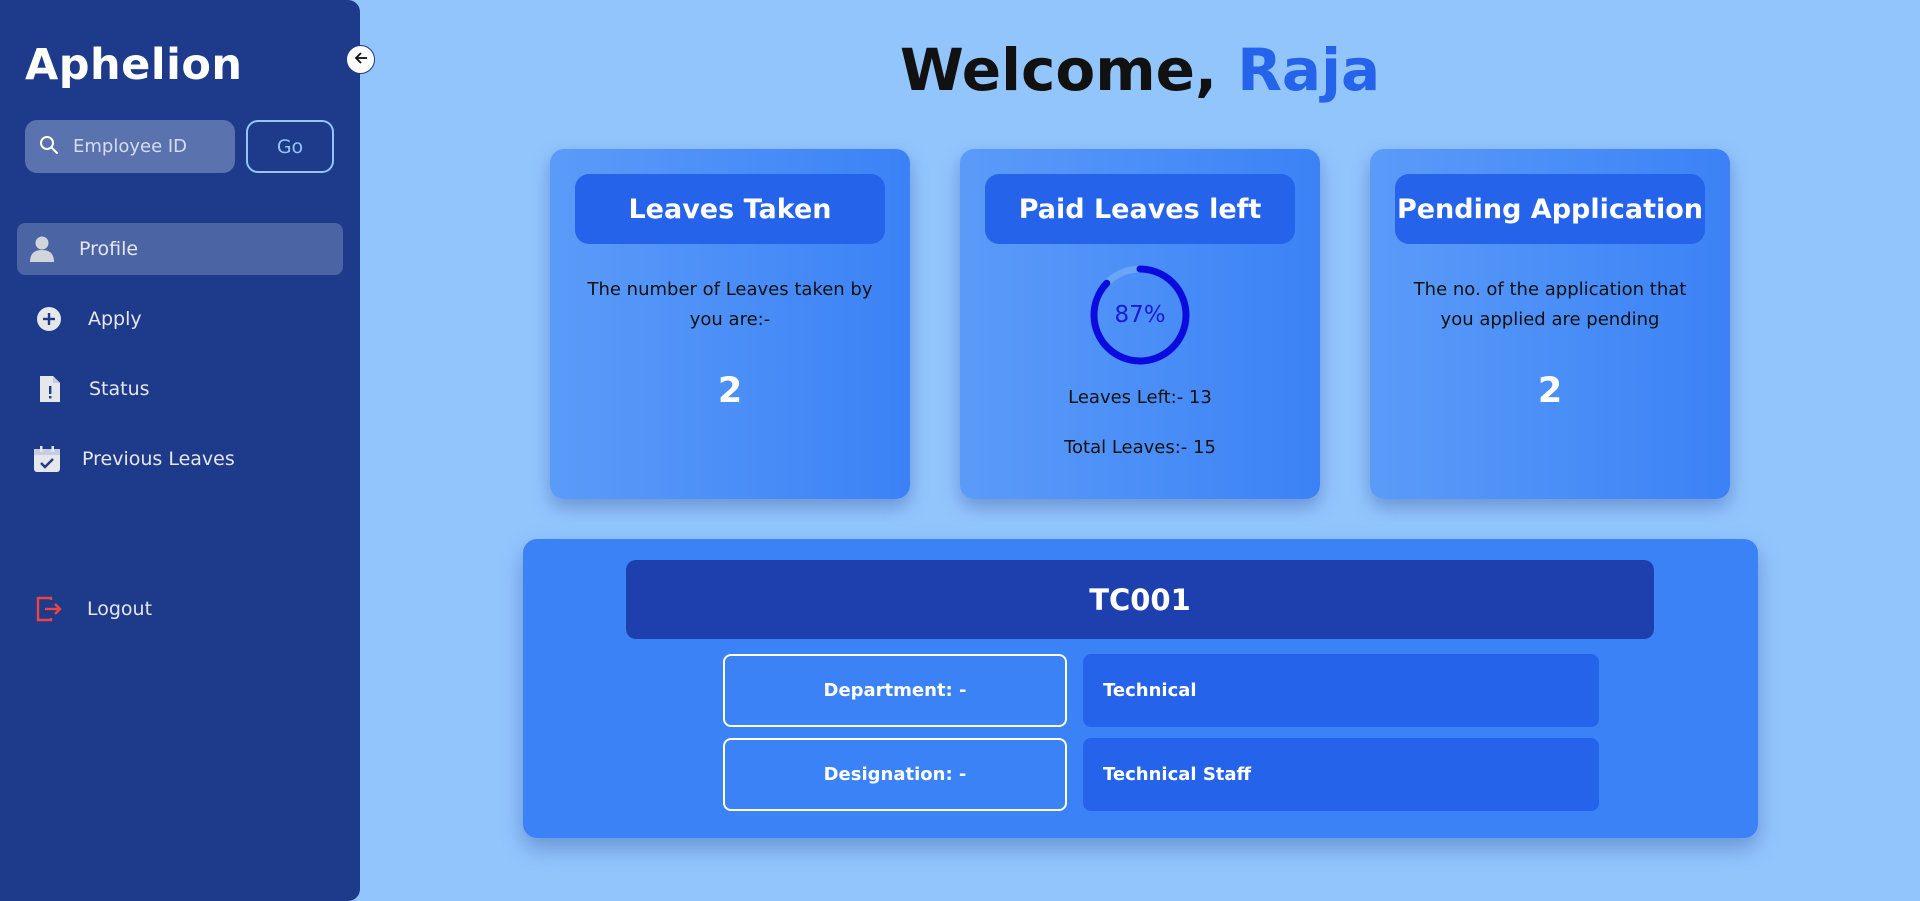 The width and height of the screenshot is (1920, 901). Describe the element at coordinates (1140, 447) in the screenshot. I see `total-leaves-text: Total Leaves:- 15` at that location.